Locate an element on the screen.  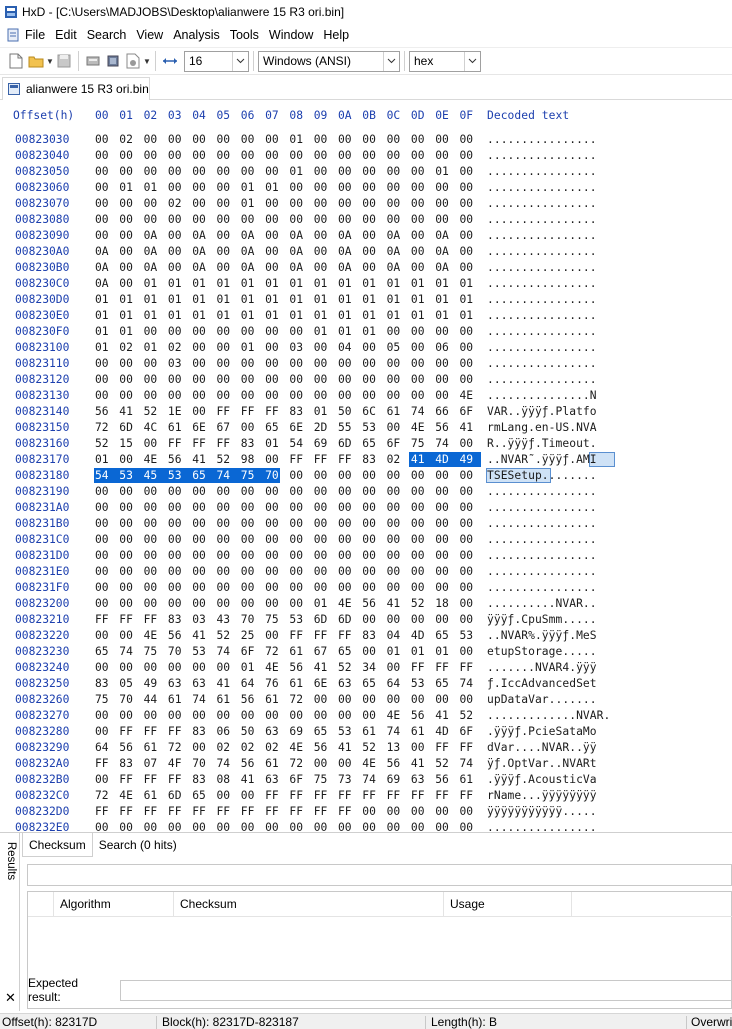
hex-byte: 06 is located at coordinates (447, 348).